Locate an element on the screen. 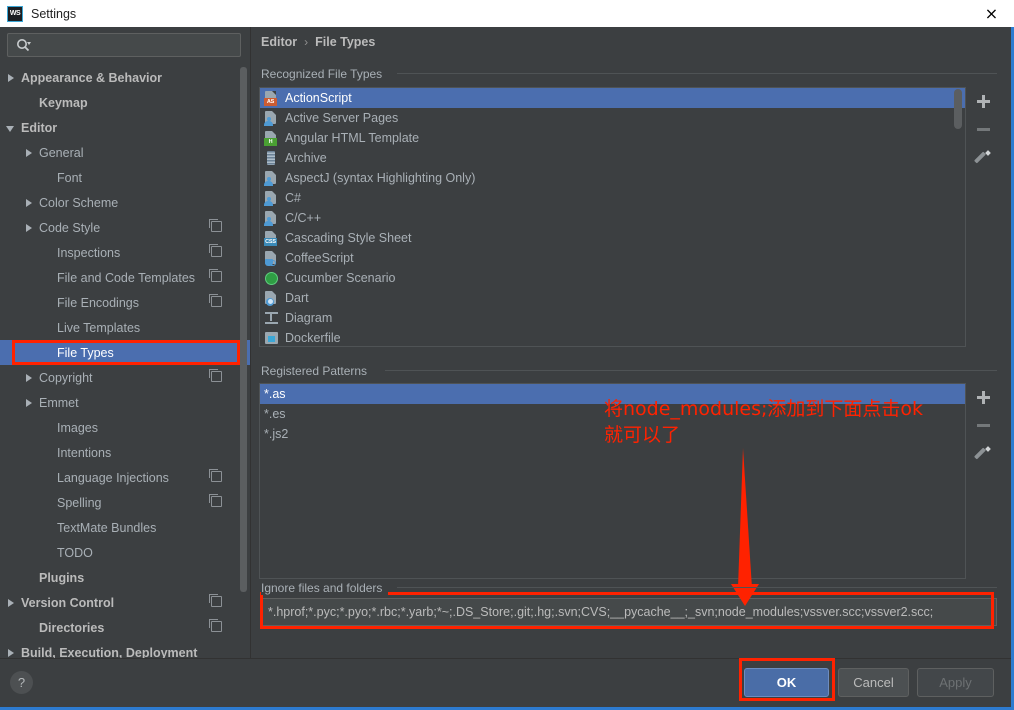  breadcrumb-parent: Editor is located at coordinates (279, 42).